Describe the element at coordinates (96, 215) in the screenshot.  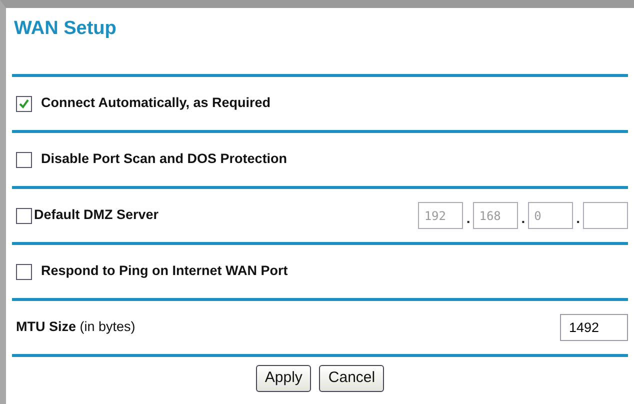
I see `checkbox-label: Default DMZ Server` at that location.